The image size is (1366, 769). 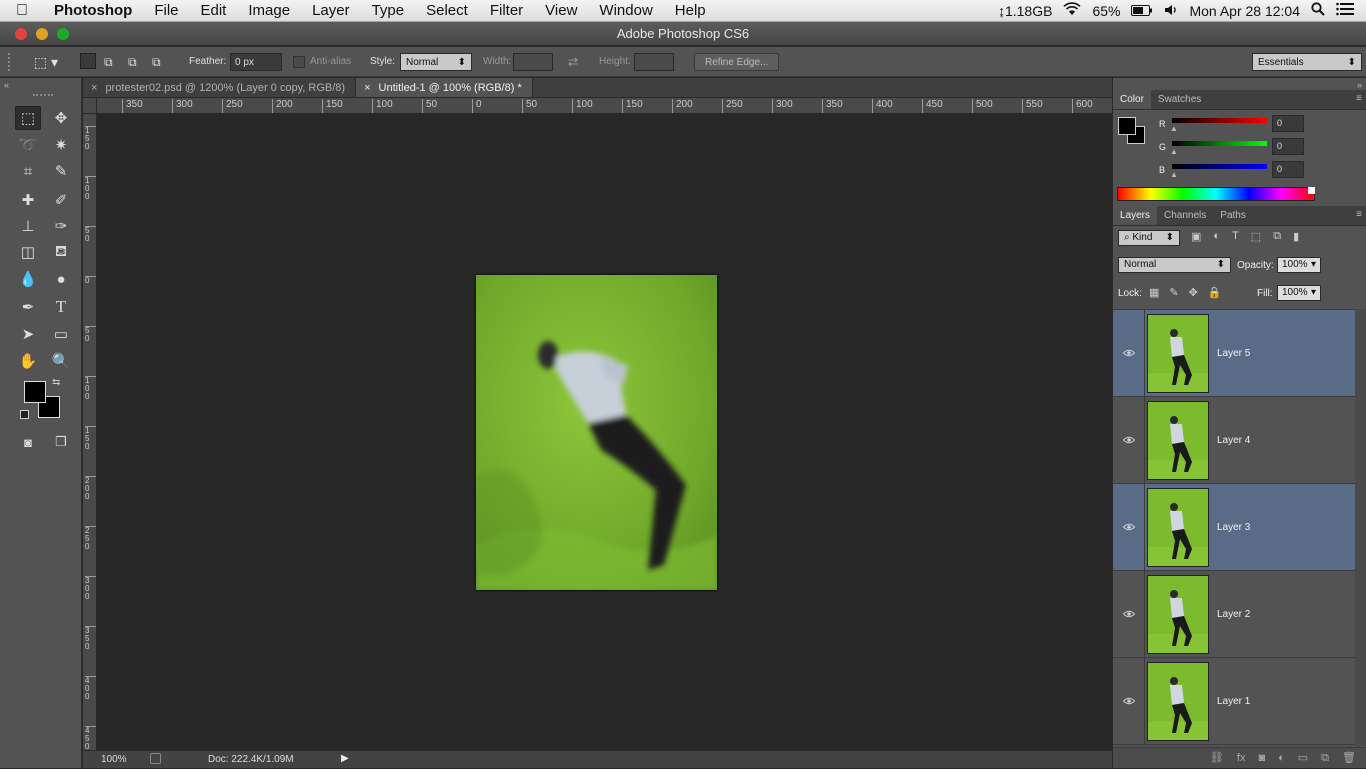 I want to click on menu-help: Help, so click(x=690, y=11).